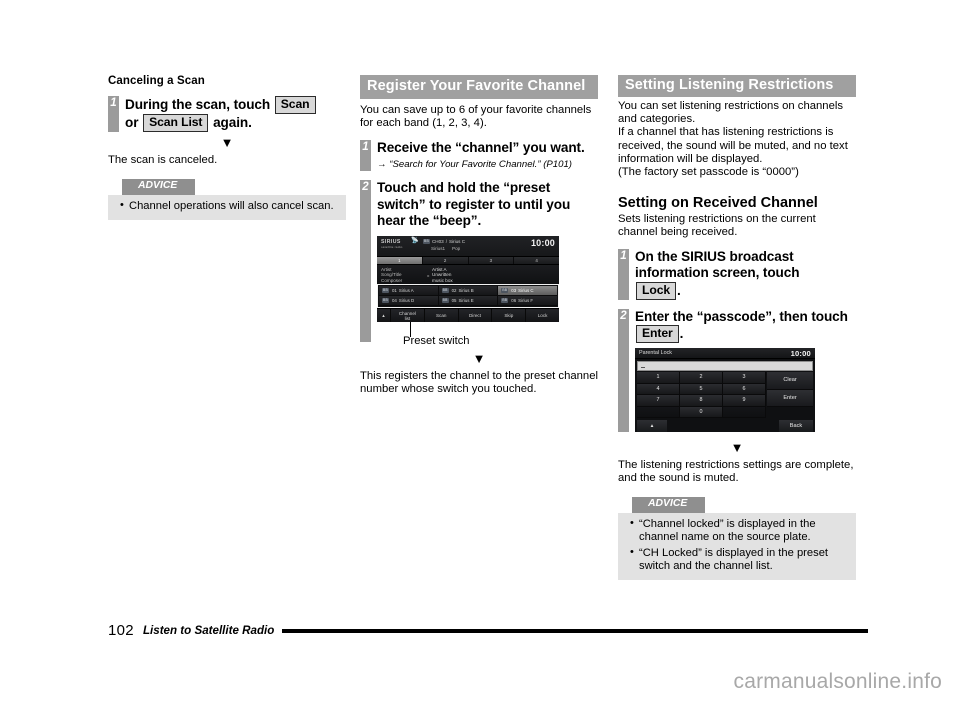 The height and width of the screenshot is (708, 960). Describe the element at coordinates (725, 354) in the screenshot. I see `parental-lock-header: Parental Lock 10:00` at that location.